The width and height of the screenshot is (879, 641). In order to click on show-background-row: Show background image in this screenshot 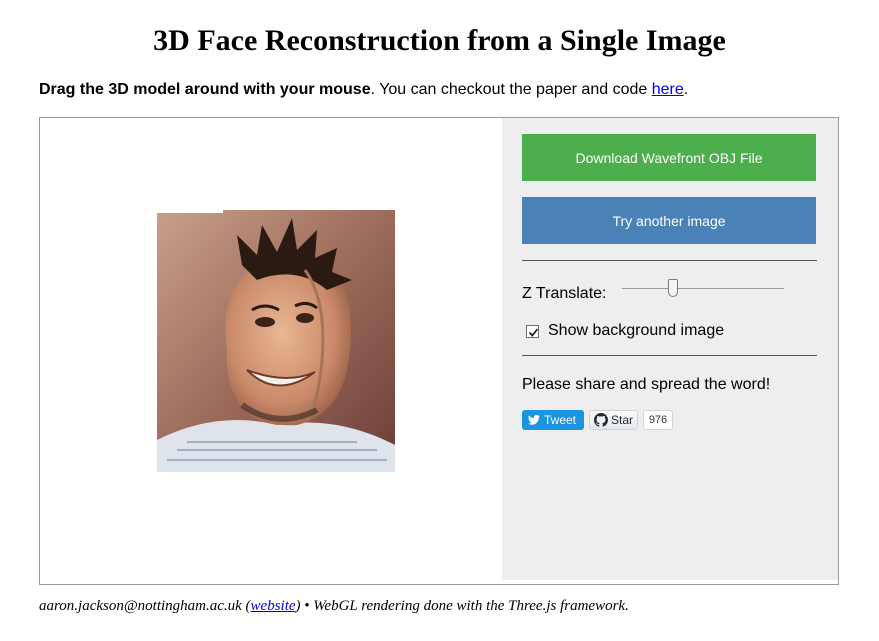, I will do `click(625, 331)`.